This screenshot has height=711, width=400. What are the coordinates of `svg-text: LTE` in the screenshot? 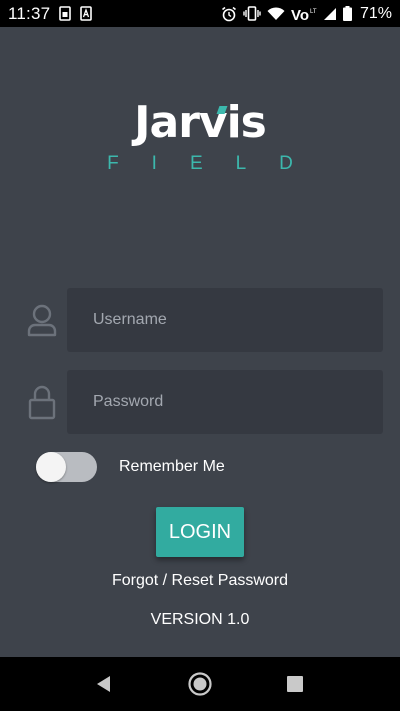 It's located at (313, 12).